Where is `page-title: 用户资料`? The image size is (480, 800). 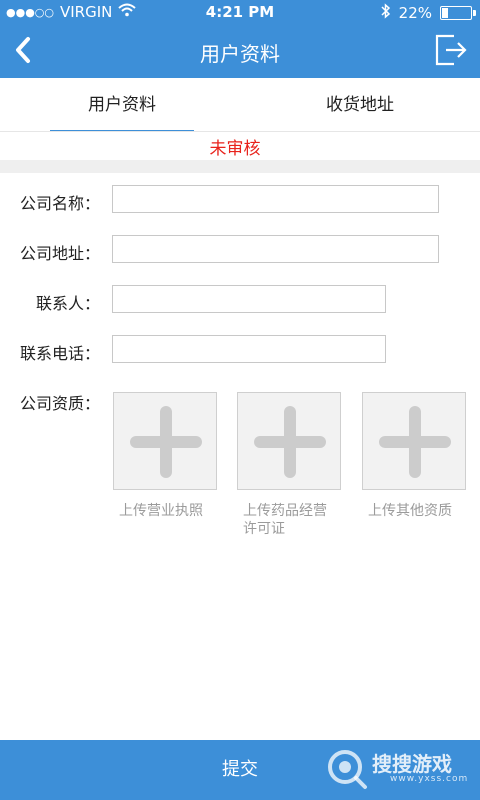 page-title: 用户资料 is located at coordinates (240, 54).